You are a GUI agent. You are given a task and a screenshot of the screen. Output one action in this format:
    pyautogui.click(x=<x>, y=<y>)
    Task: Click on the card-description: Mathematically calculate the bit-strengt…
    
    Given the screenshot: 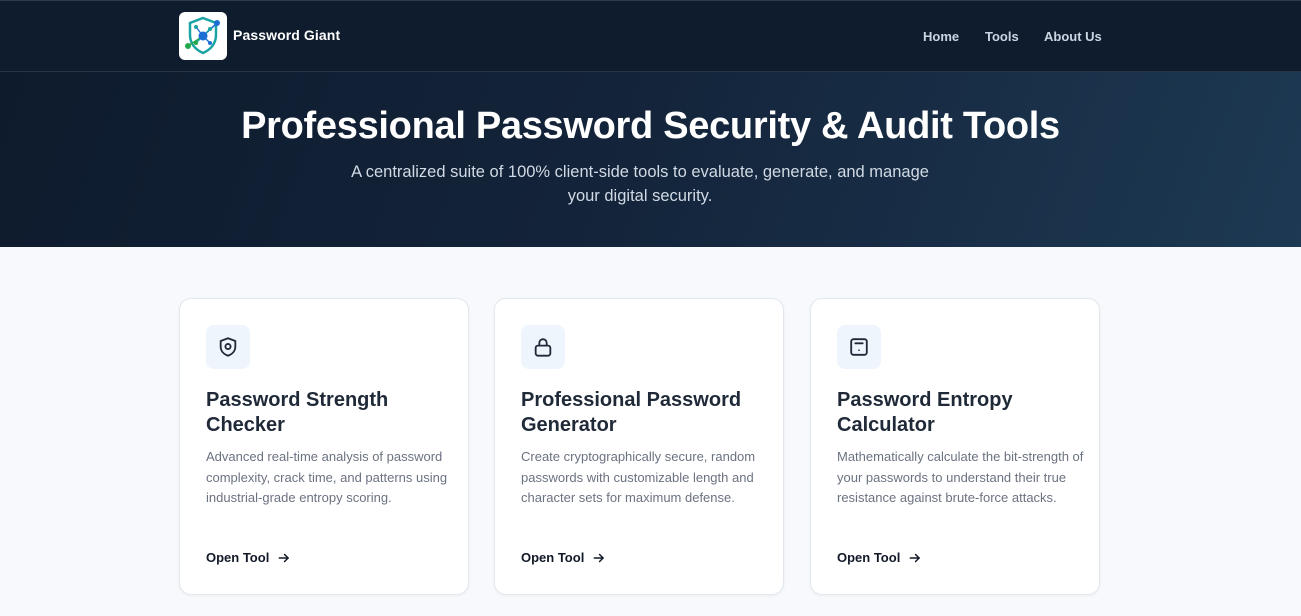 What is the action you would take?
    pyautogui.click(x=960, y=477)
    